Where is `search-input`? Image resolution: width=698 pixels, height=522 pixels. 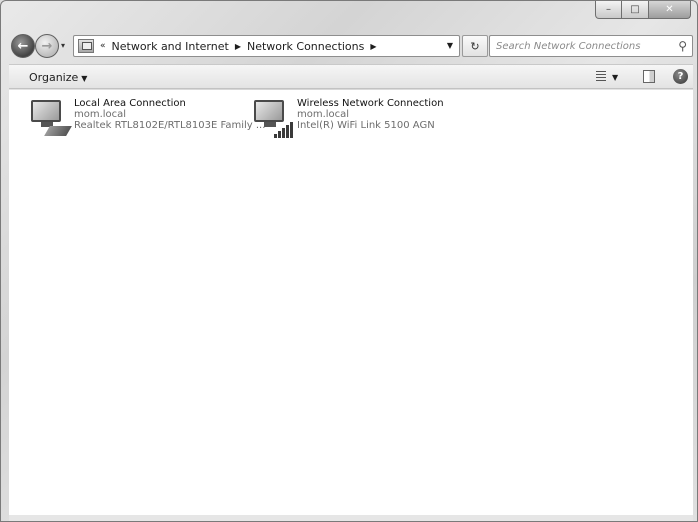
search-input is located at coordinates (576, 46).